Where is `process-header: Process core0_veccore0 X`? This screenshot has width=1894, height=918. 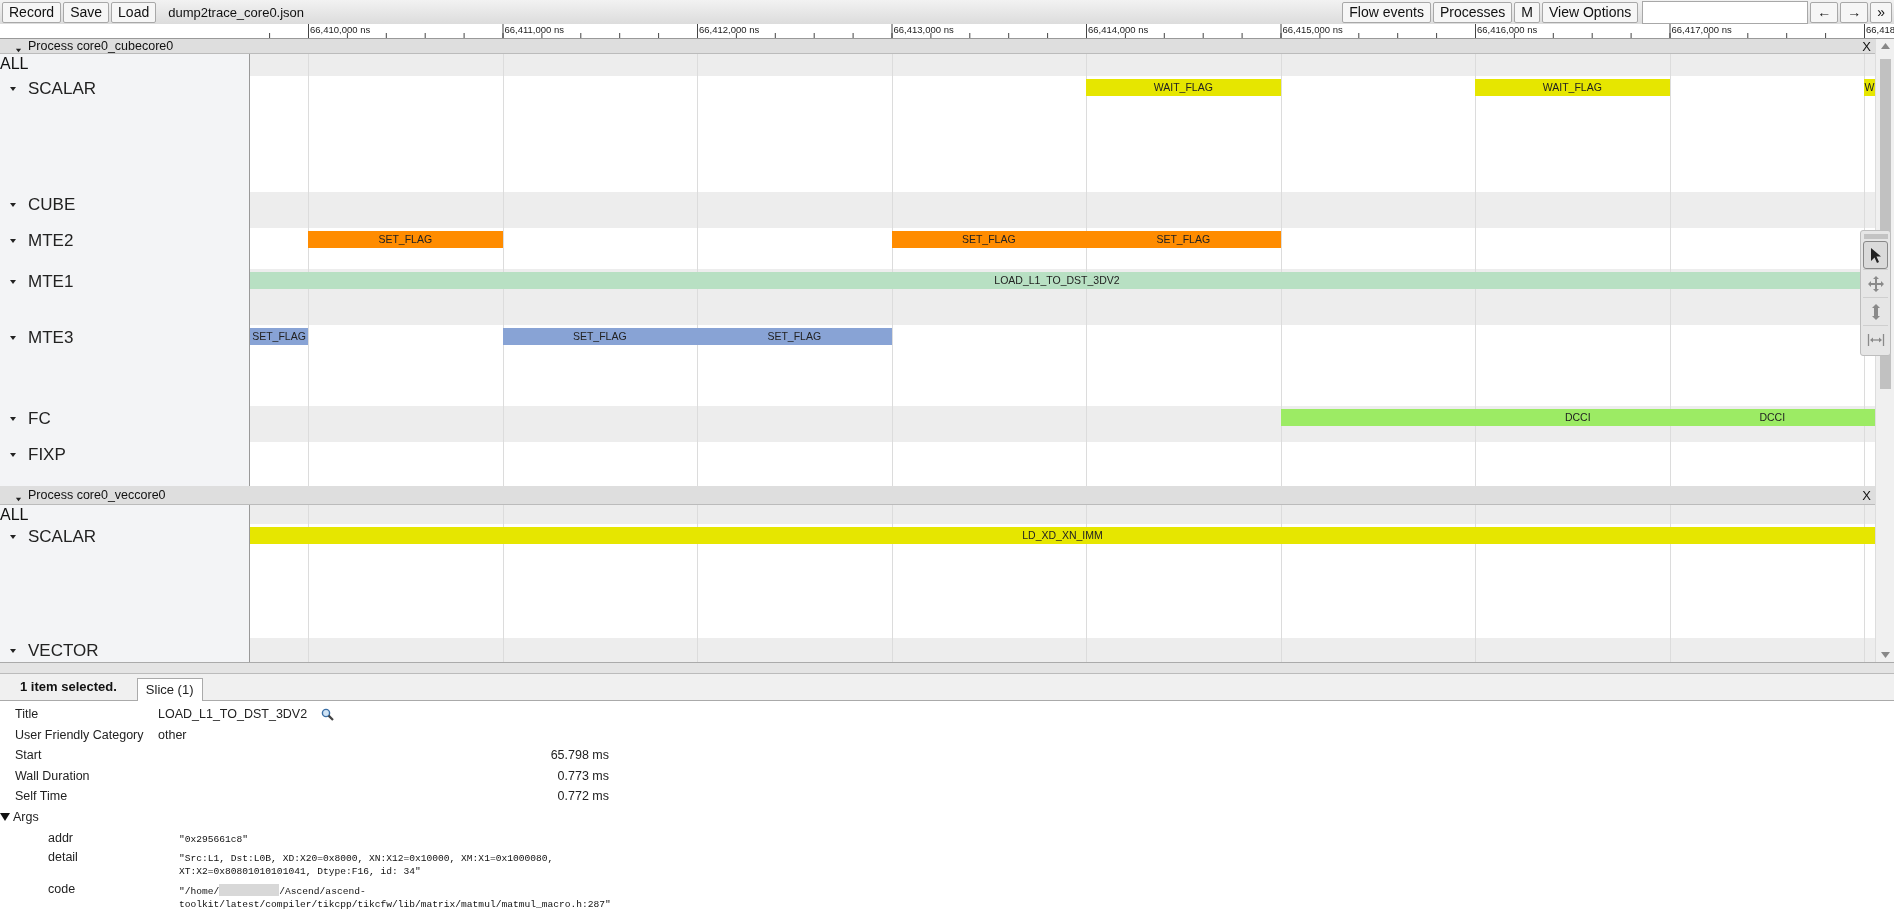 process-header: Process core0_veccore0 X is located at coordinates (937, 495).